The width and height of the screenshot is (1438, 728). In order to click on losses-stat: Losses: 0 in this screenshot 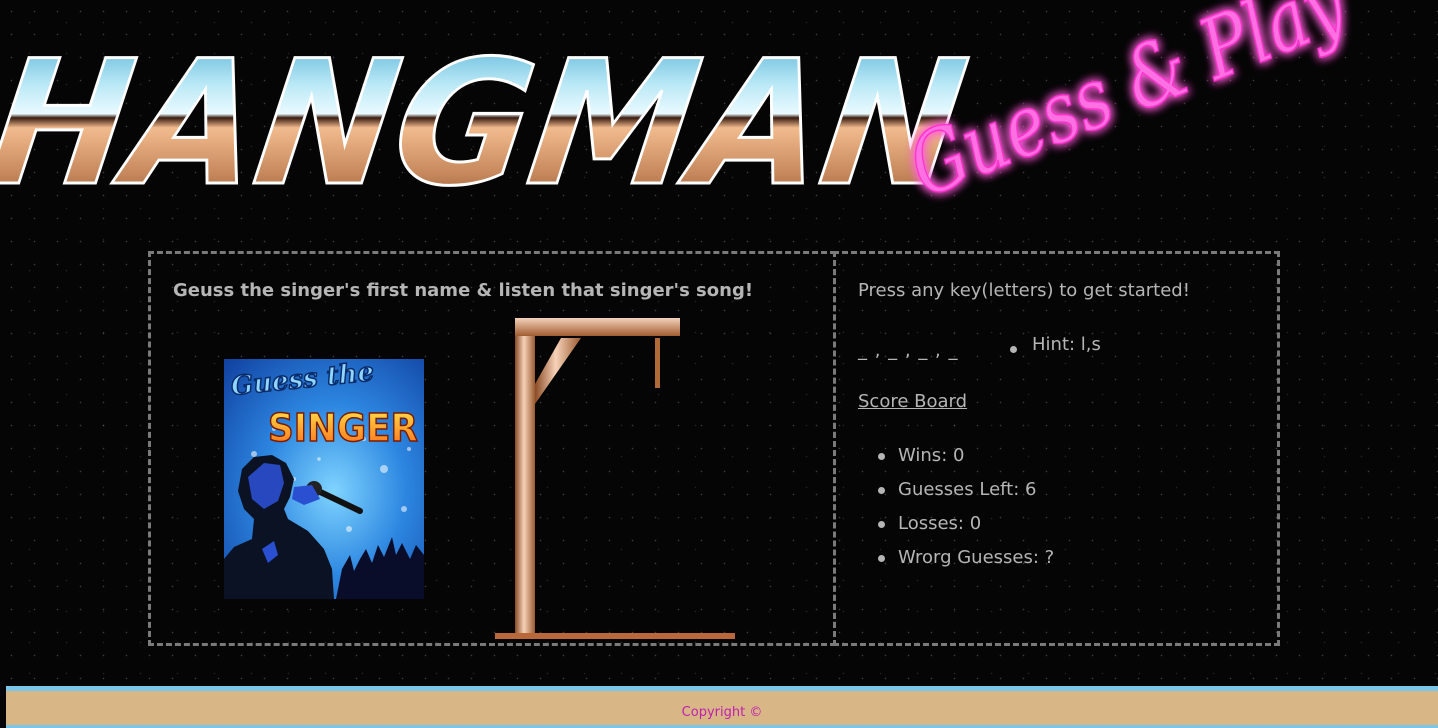, I will do `click(956, 524)`.